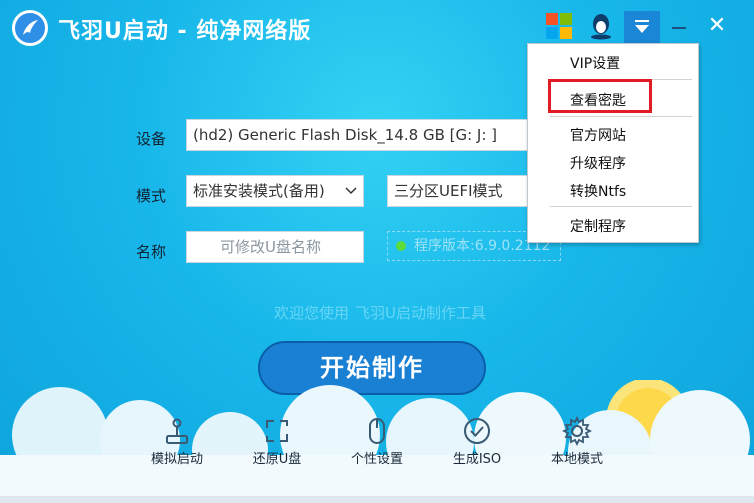  I want to click on chevron-down-icon, so click(351, 191).